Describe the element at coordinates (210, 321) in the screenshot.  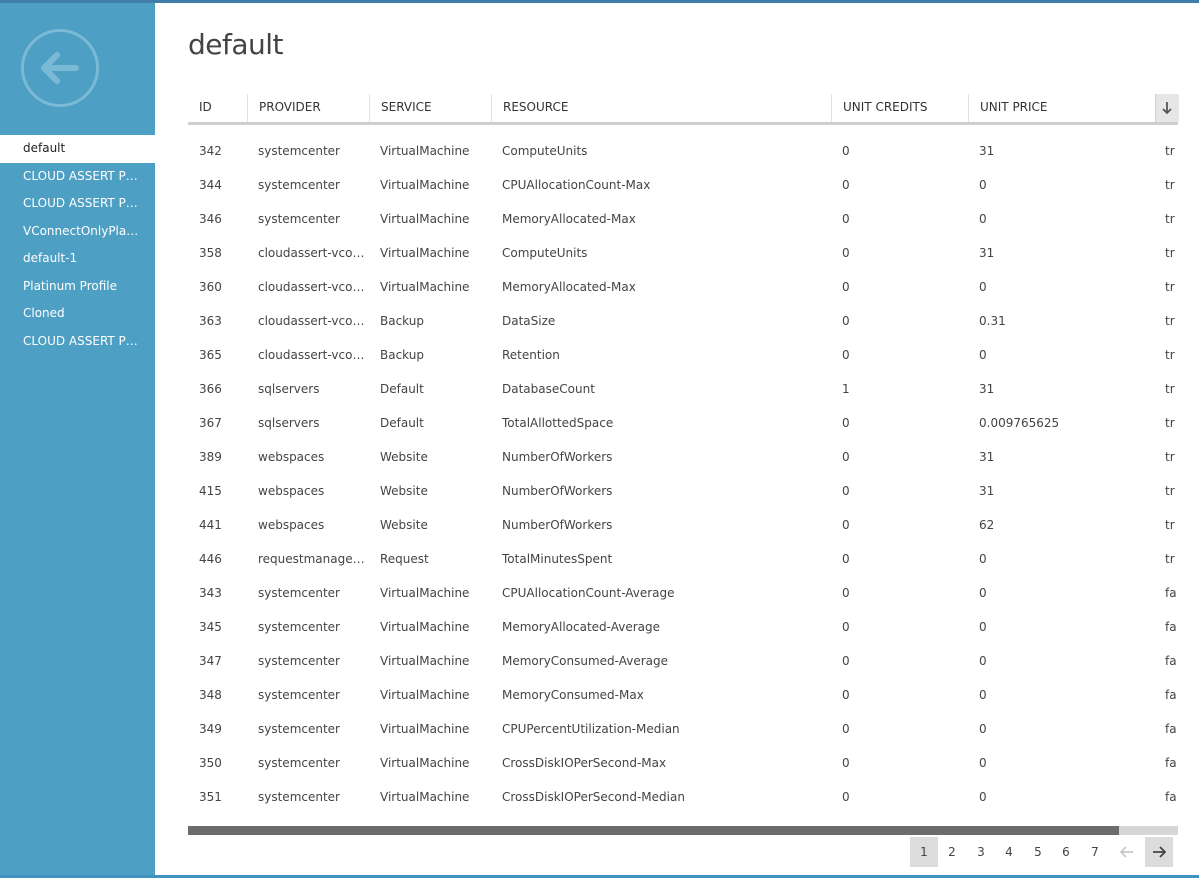
I see `cell-id: 363` at that location.